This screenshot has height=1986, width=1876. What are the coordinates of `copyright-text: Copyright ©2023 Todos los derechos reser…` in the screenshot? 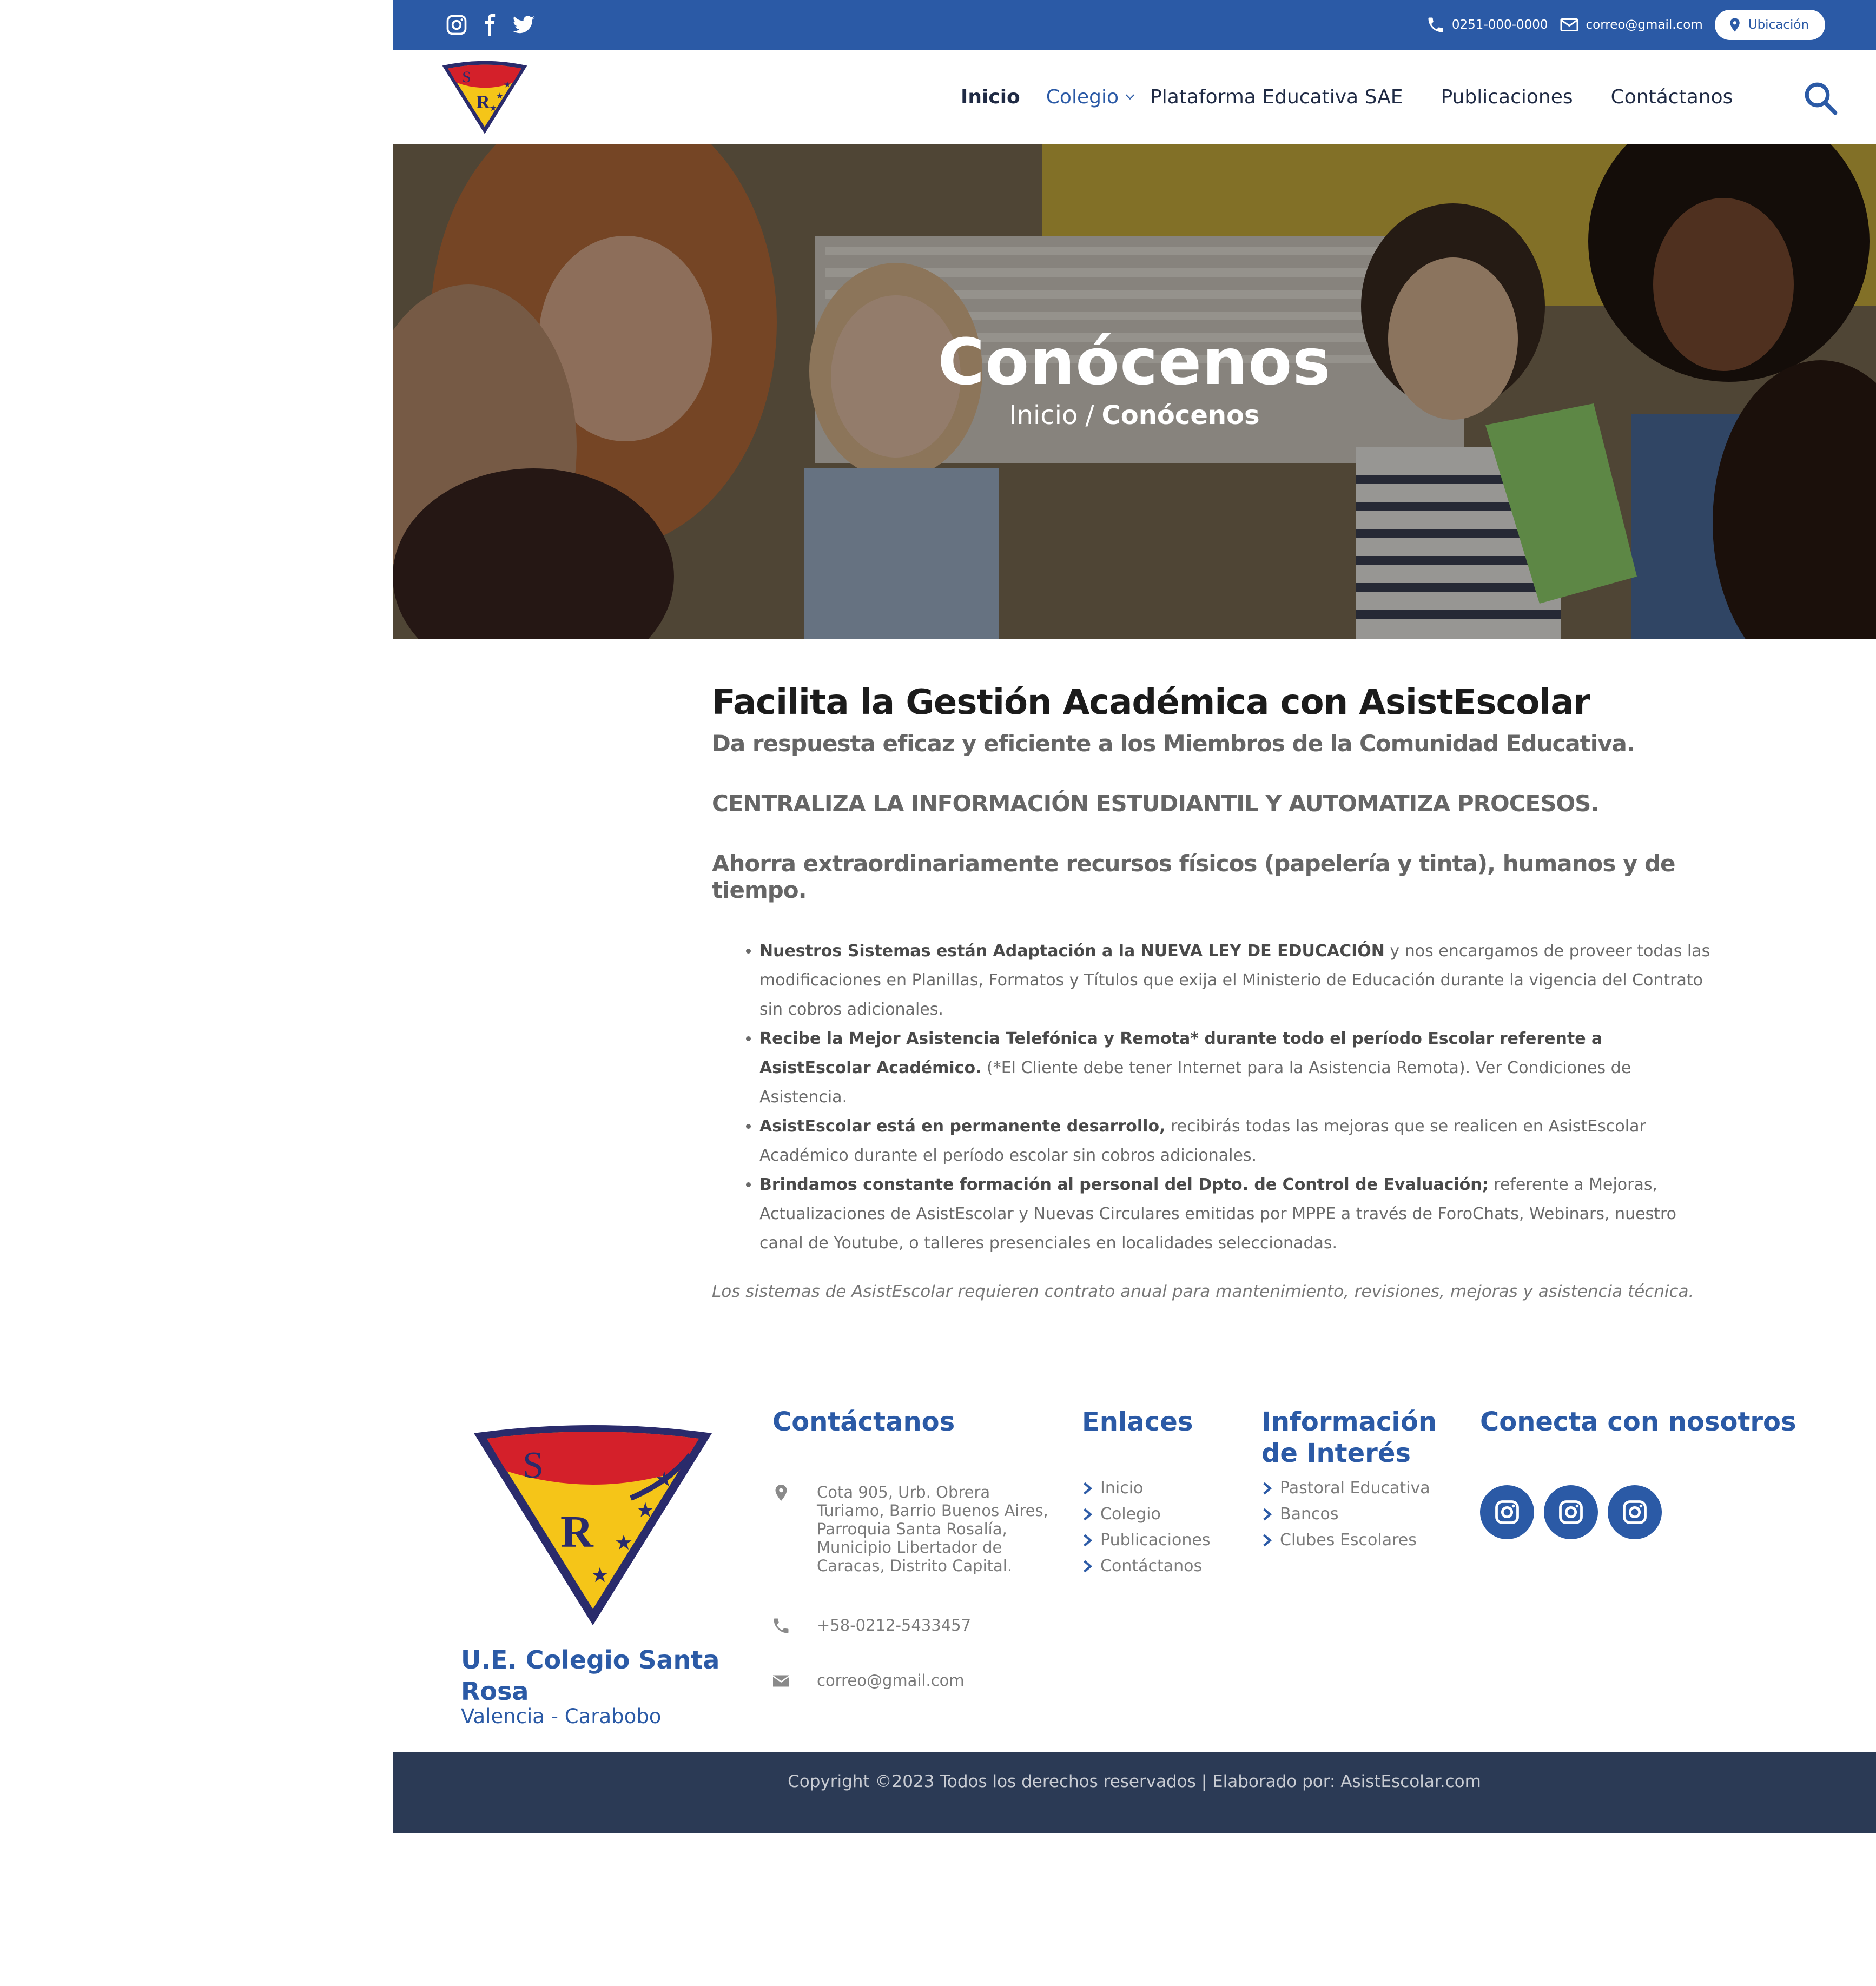 It's located at (1134, 1781).